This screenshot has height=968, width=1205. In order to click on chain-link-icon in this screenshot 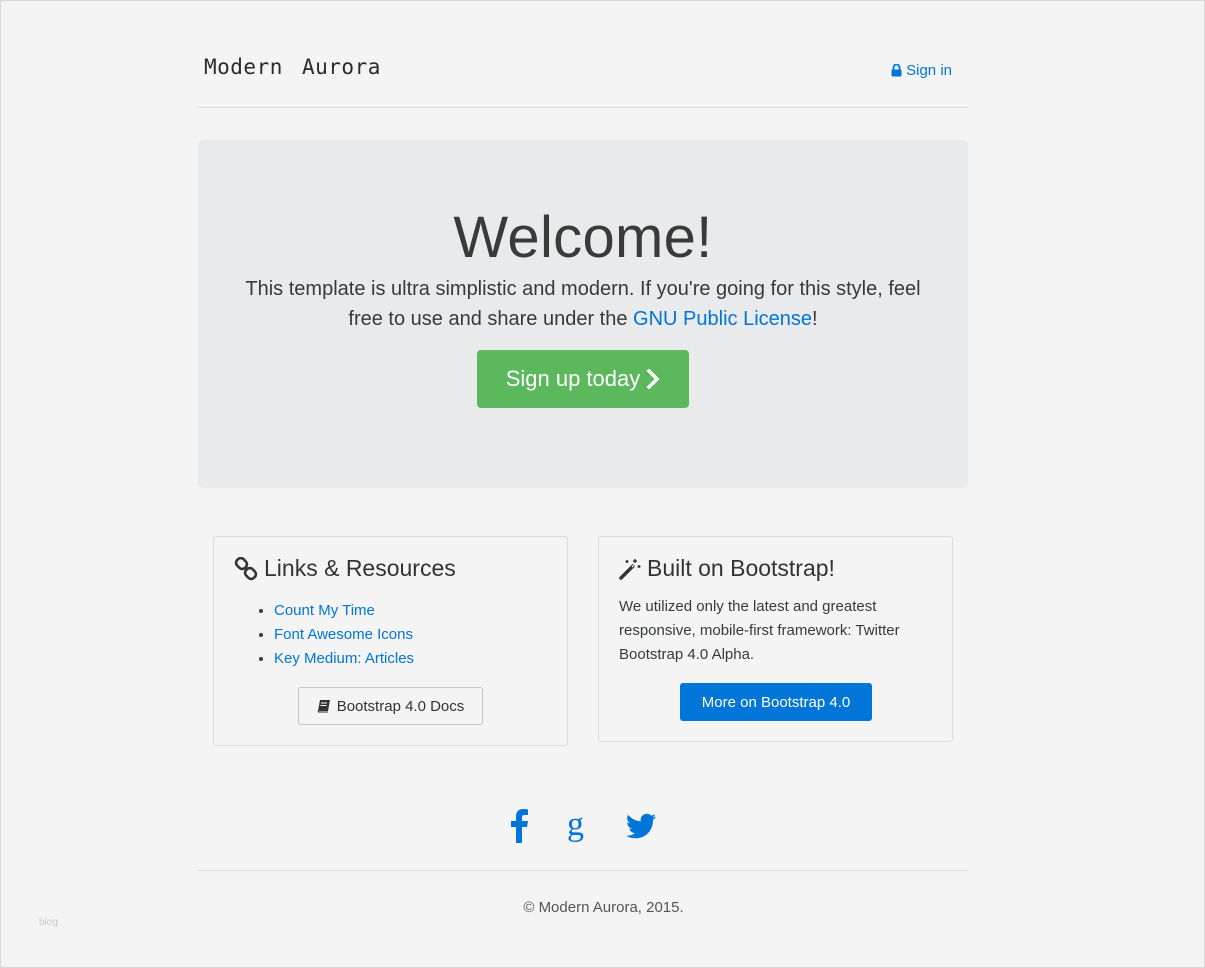, I will do `click(246, 568)`.